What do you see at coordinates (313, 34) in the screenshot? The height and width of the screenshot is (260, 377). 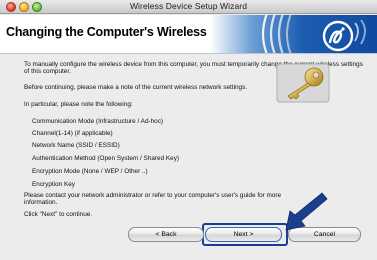 I see `brother-wireless-logo-icon` at bounding box center [313, 34].